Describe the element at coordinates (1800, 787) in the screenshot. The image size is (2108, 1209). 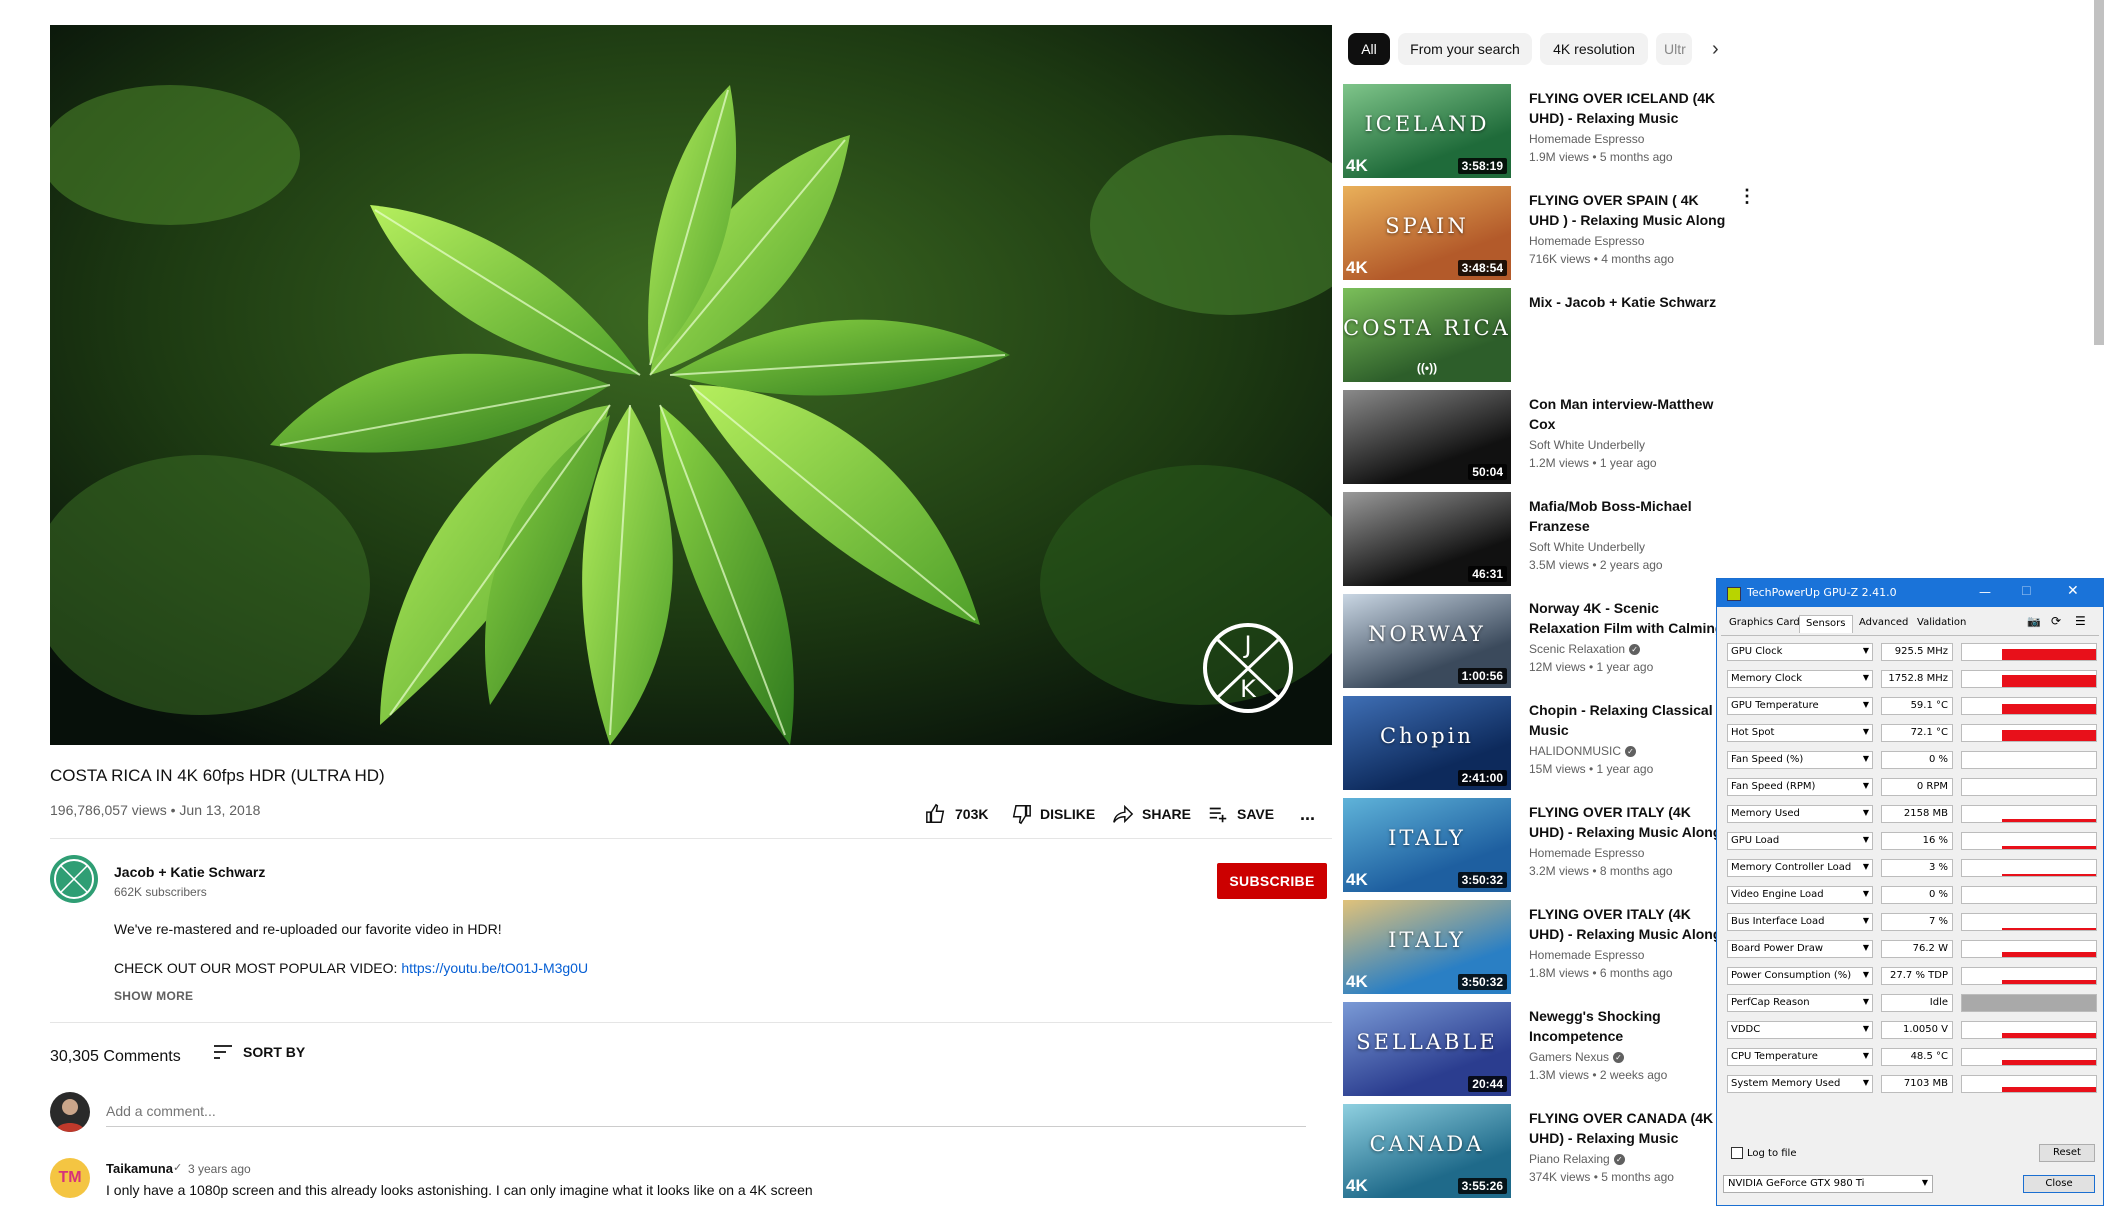
I see `sensor-name-dropdown: Fan Speed (RPM) ▼` at that location.